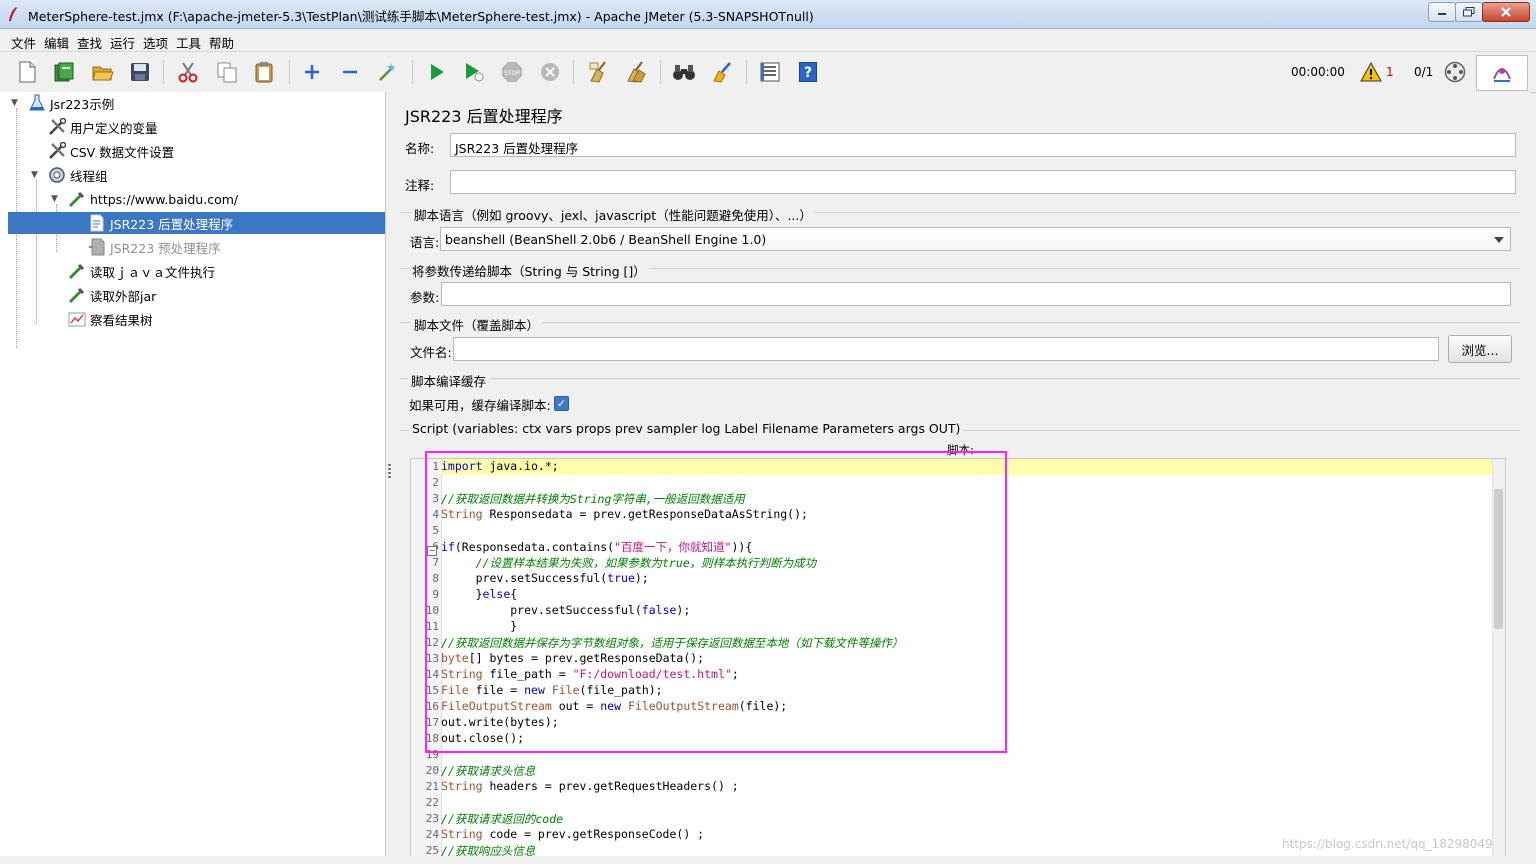 The image size is (1536, 864). I want to click on clear-all-broom-icon, so click(636, 72).